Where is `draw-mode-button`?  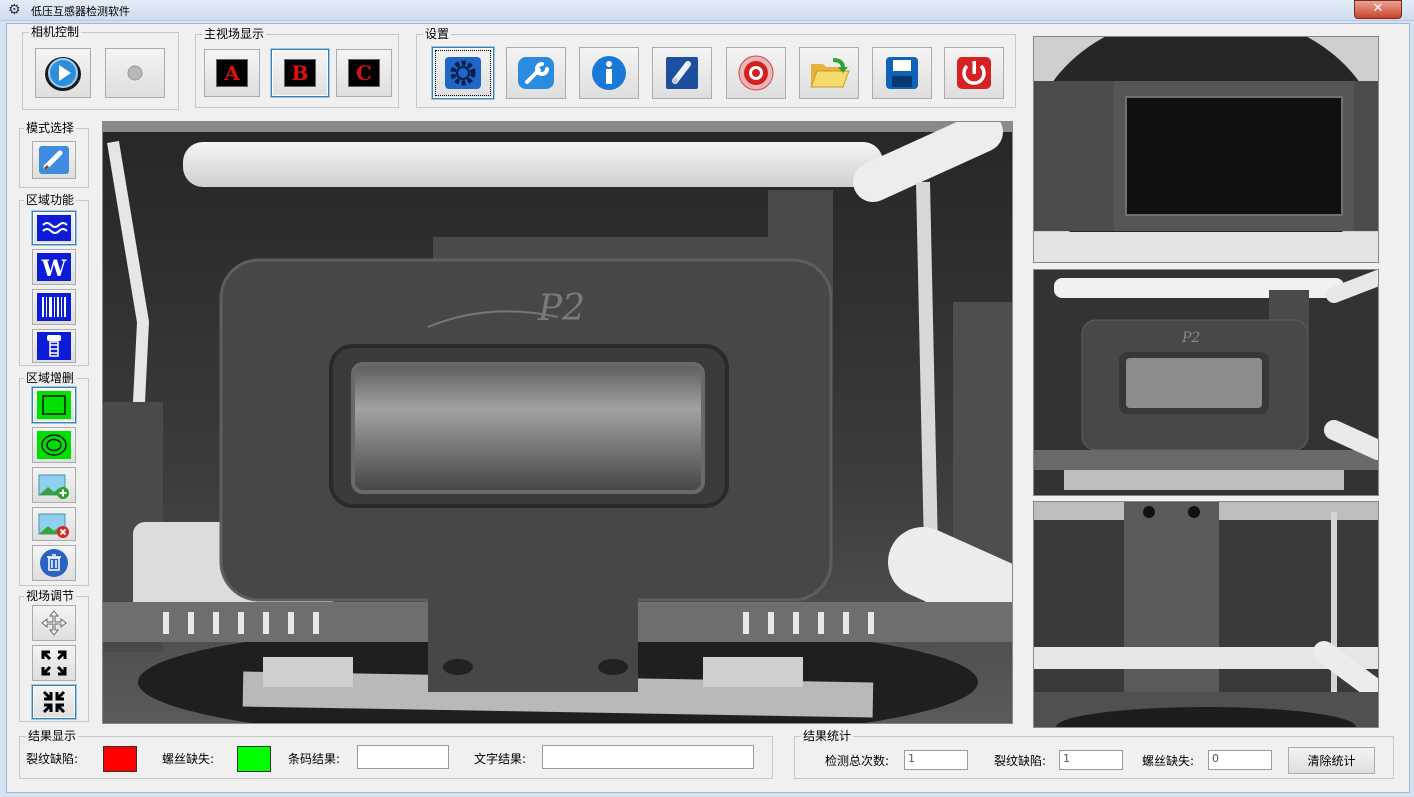 draw-mode-button is located at coordinates (54, 160).